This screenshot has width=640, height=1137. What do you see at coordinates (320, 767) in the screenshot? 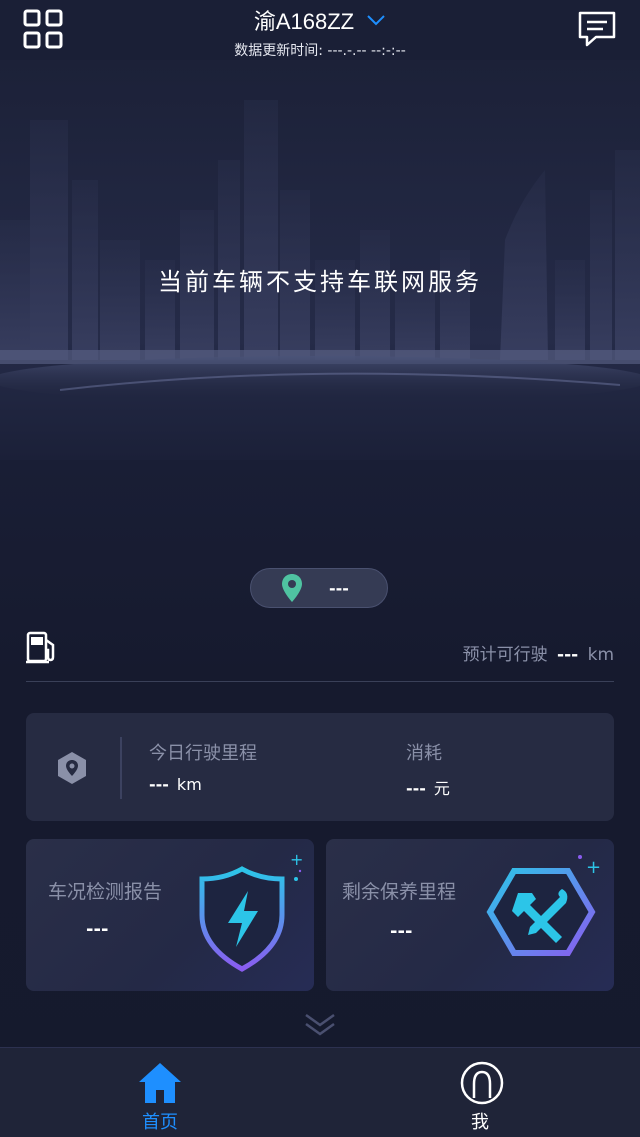
I see `mileage-card: 今日行驶里程 --- km 消耗 --- 元` at bounding box center [320, 767].